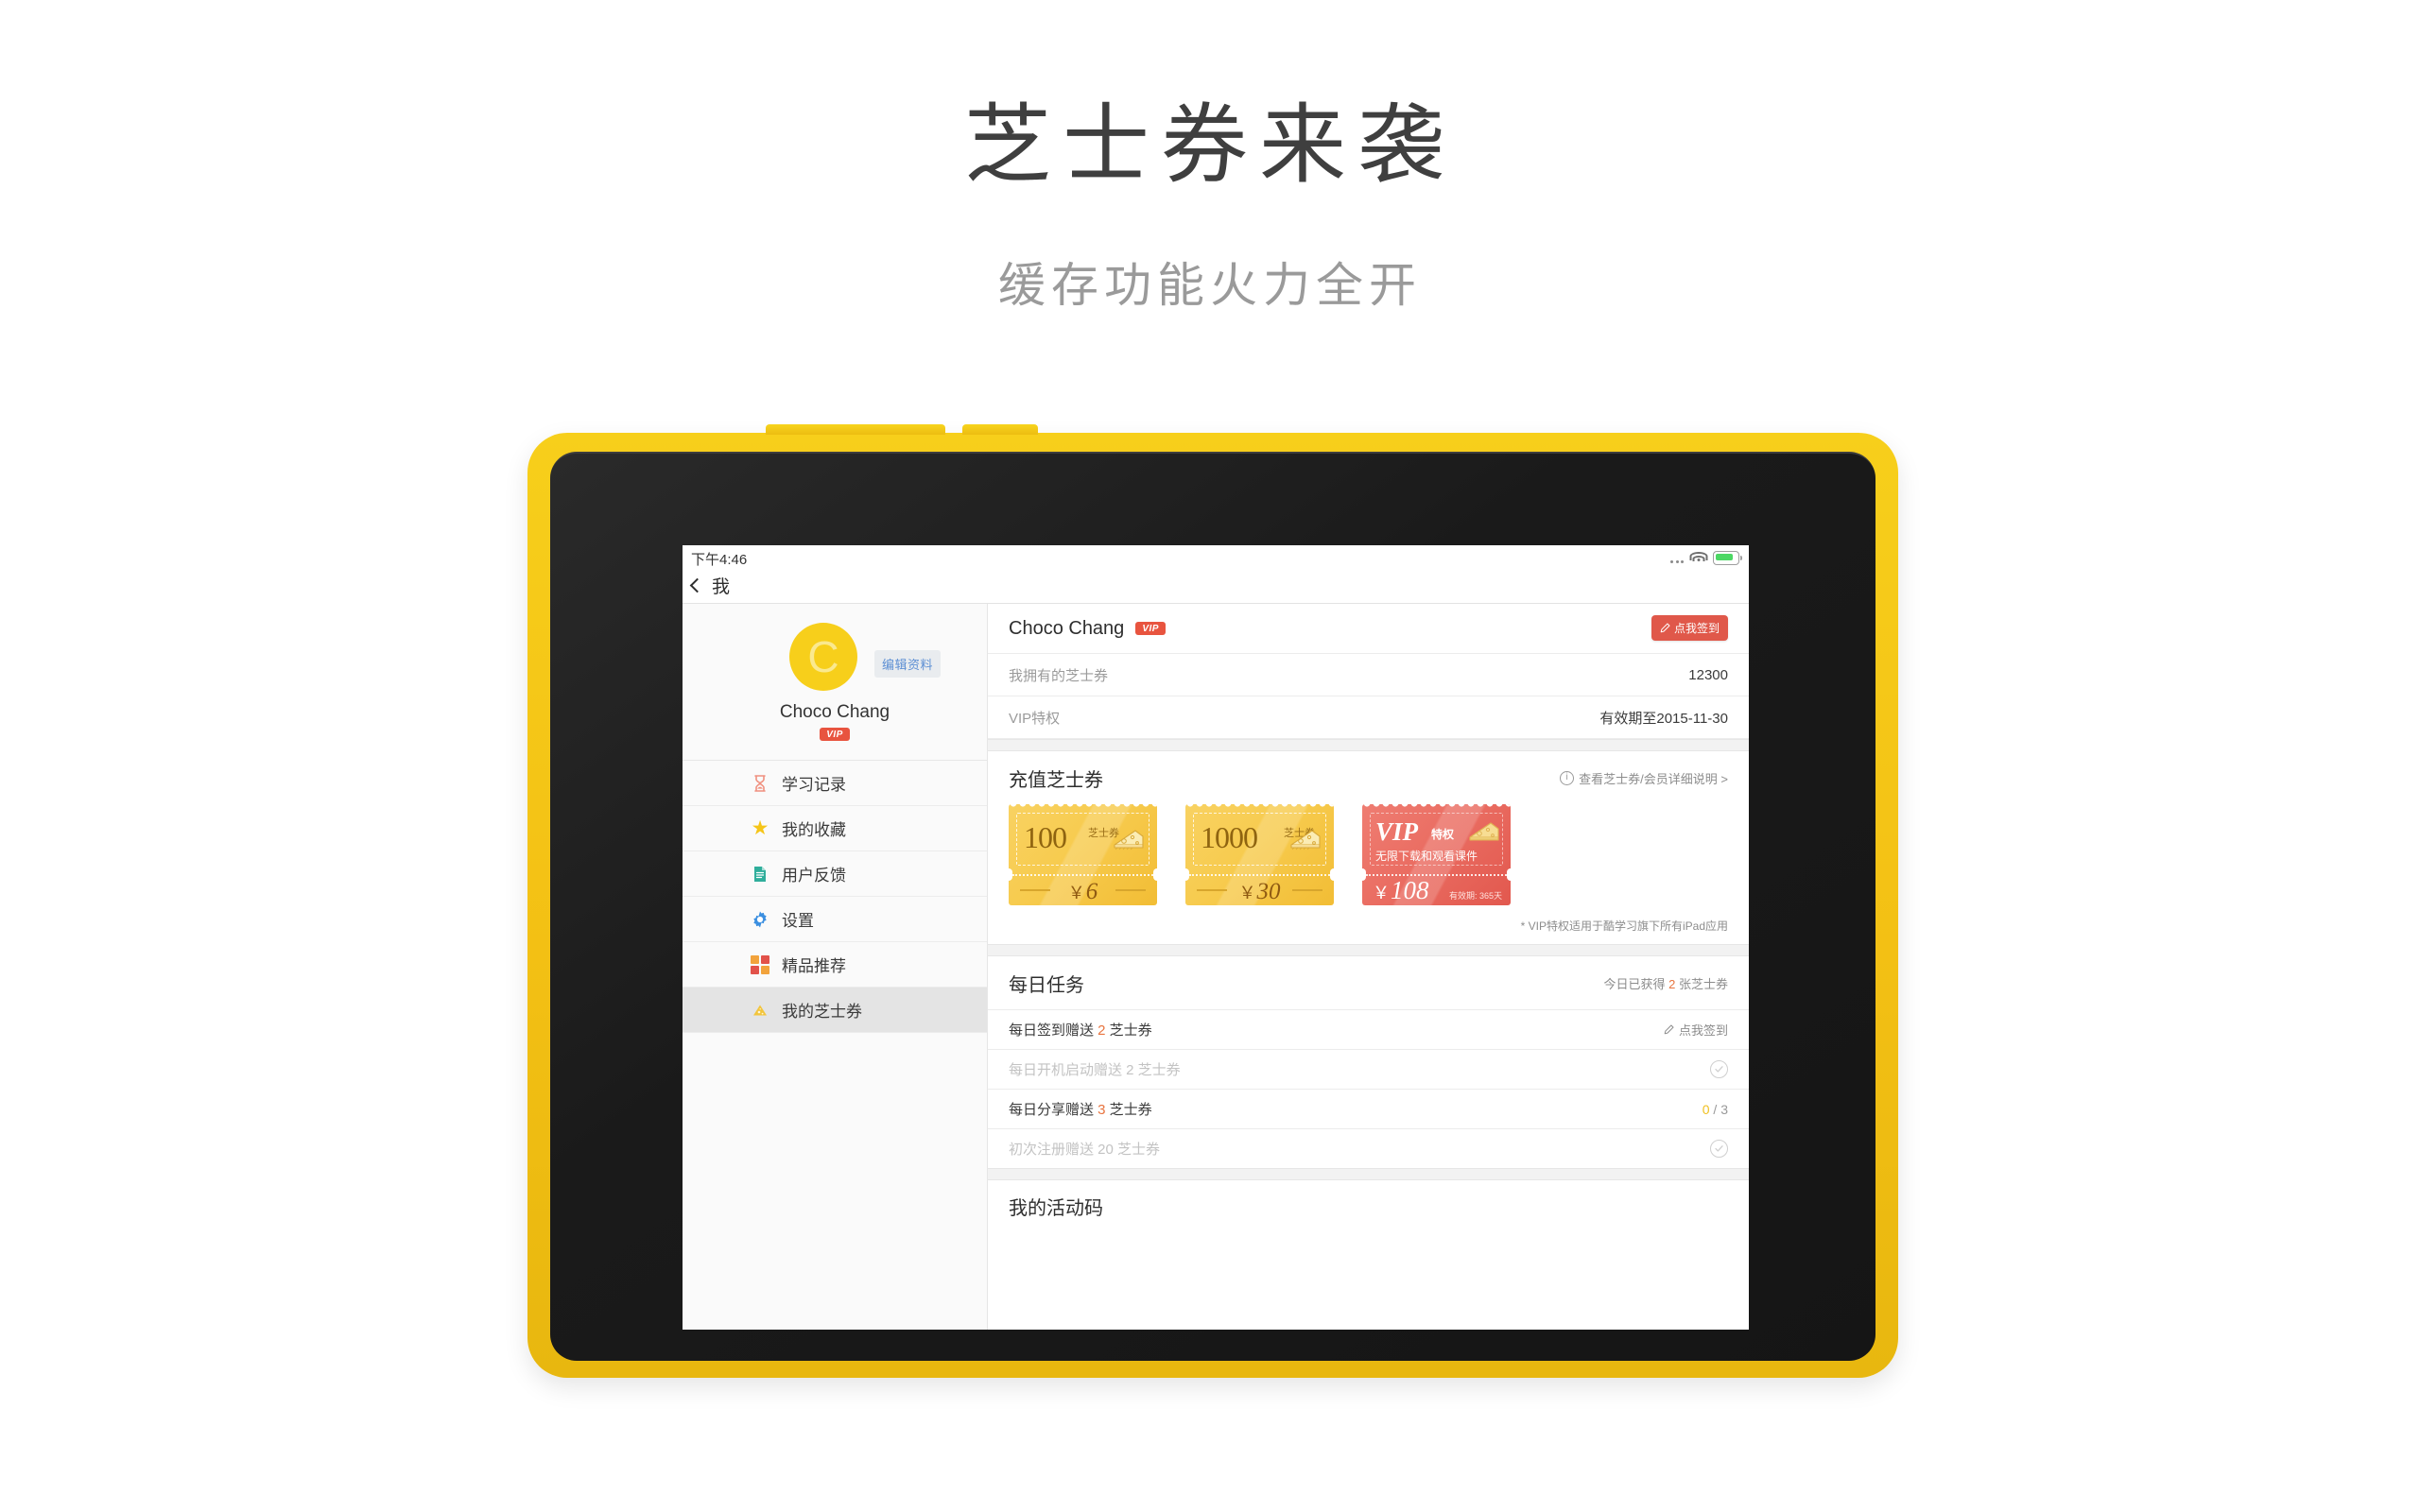  Describe the element at coordinates (1150, 628) in the screenshot. I see `account-vip-badge: VIP` at that location.